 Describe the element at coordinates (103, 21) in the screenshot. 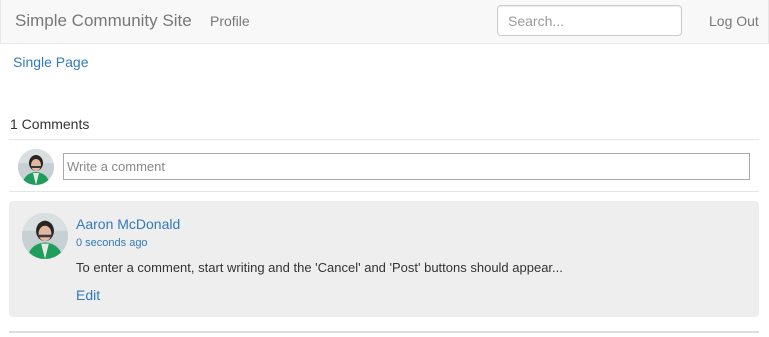

I see `brand-link: Simple Community Site` at that location.